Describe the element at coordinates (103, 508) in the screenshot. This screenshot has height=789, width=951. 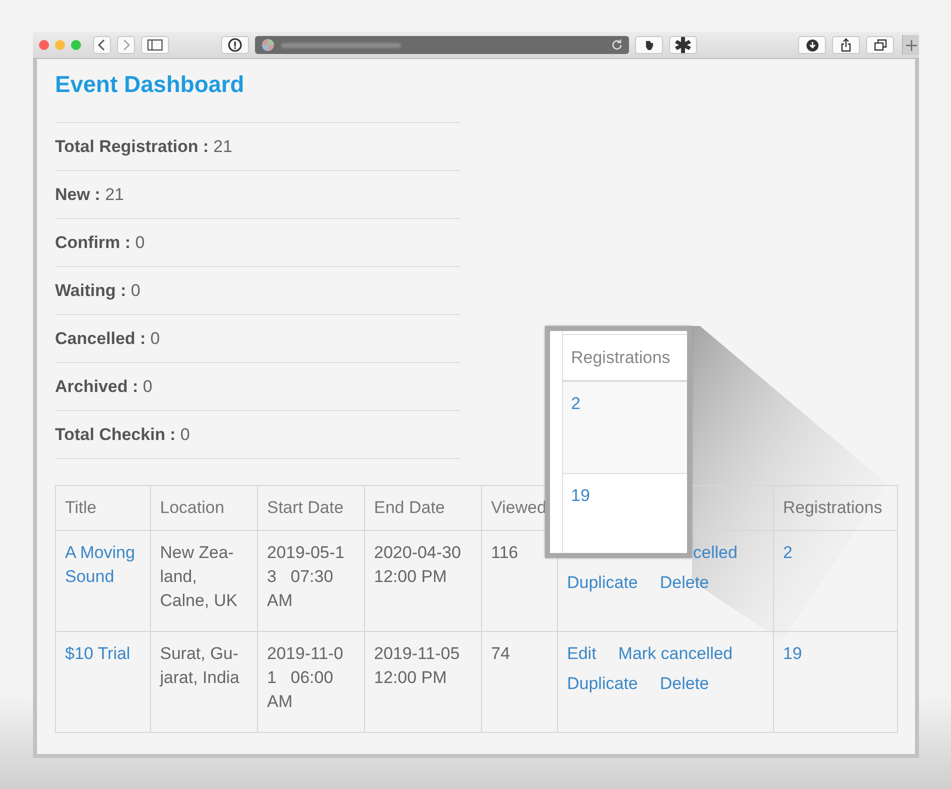
I see `column-header: Title` at that location.